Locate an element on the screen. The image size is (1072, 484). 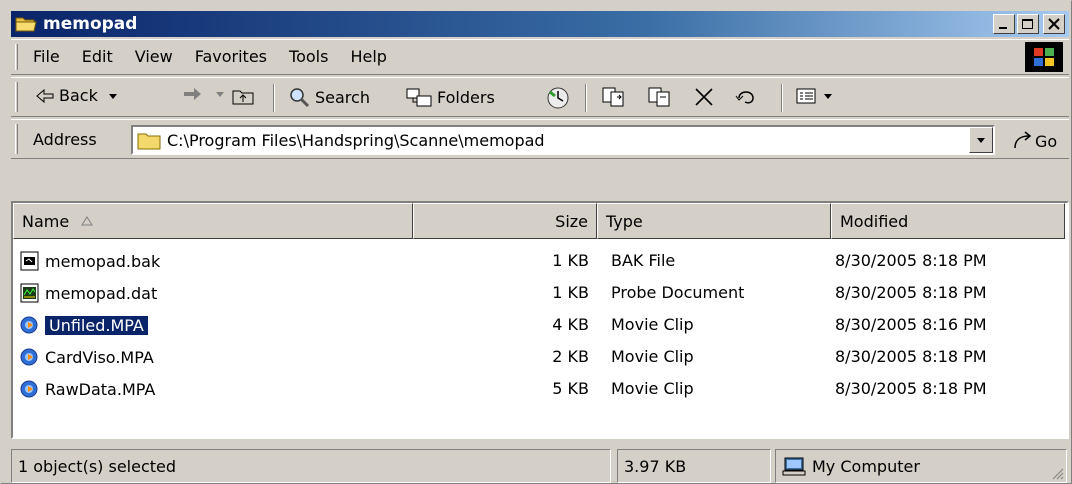
chevron-down-icon is located at coordinates (981, 140).